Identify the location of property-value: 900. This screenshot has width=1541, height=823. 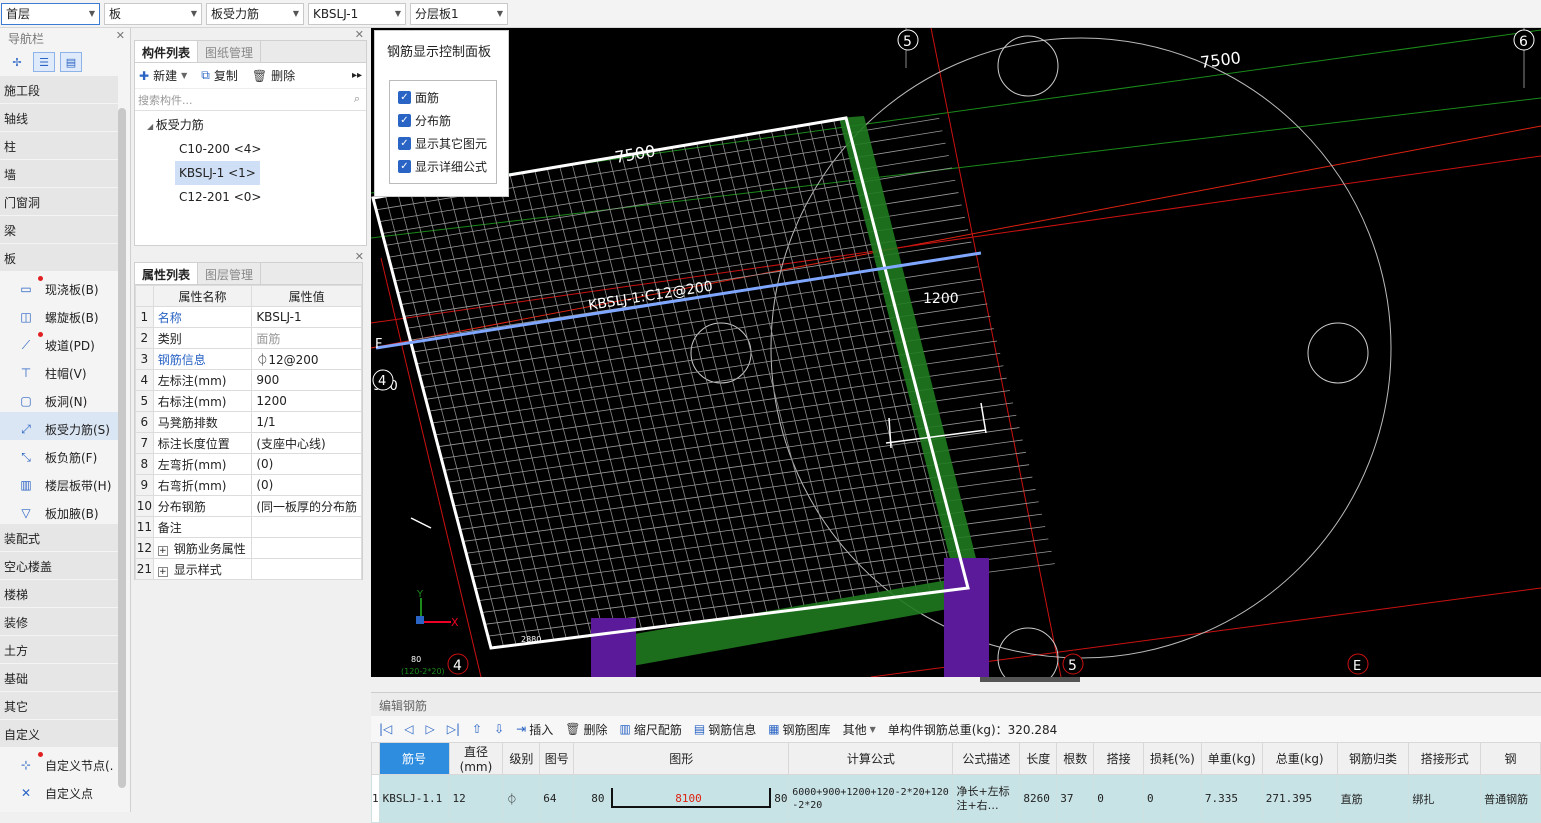
(306, 380).